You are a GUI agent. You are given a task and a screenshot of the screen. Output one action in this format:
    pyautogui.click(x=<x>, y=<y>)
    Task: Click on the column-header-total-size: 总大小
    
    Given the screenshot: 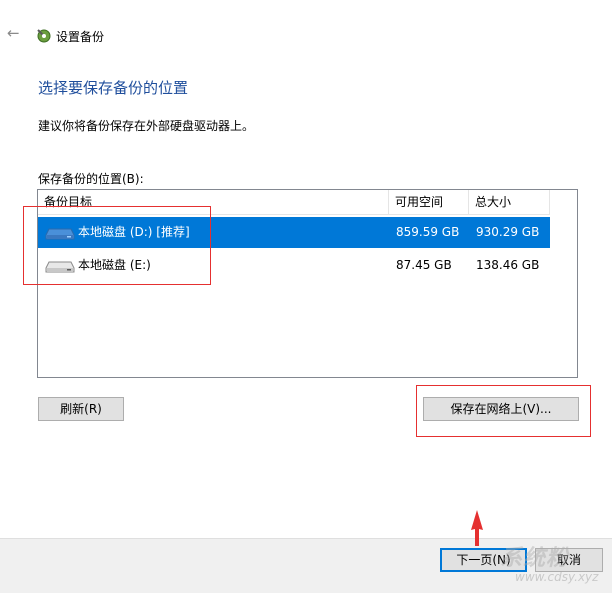 What is the action you would take?
    pyautogui.click(x=509, y=202)
    